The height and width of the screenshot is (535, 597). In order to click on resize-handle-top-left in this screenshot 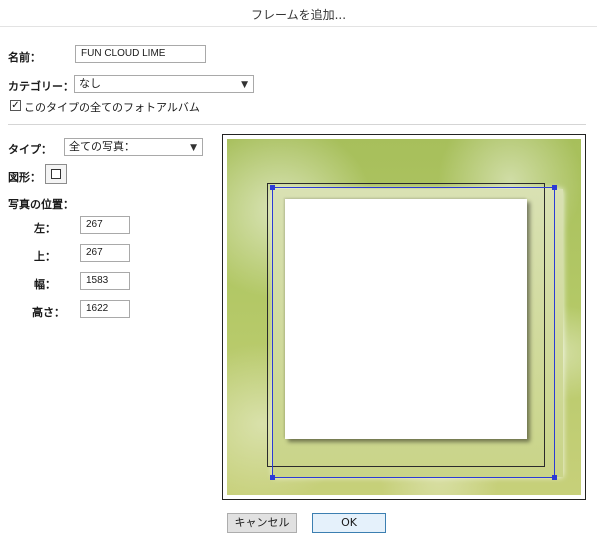, I will do `click(272, 187)`.